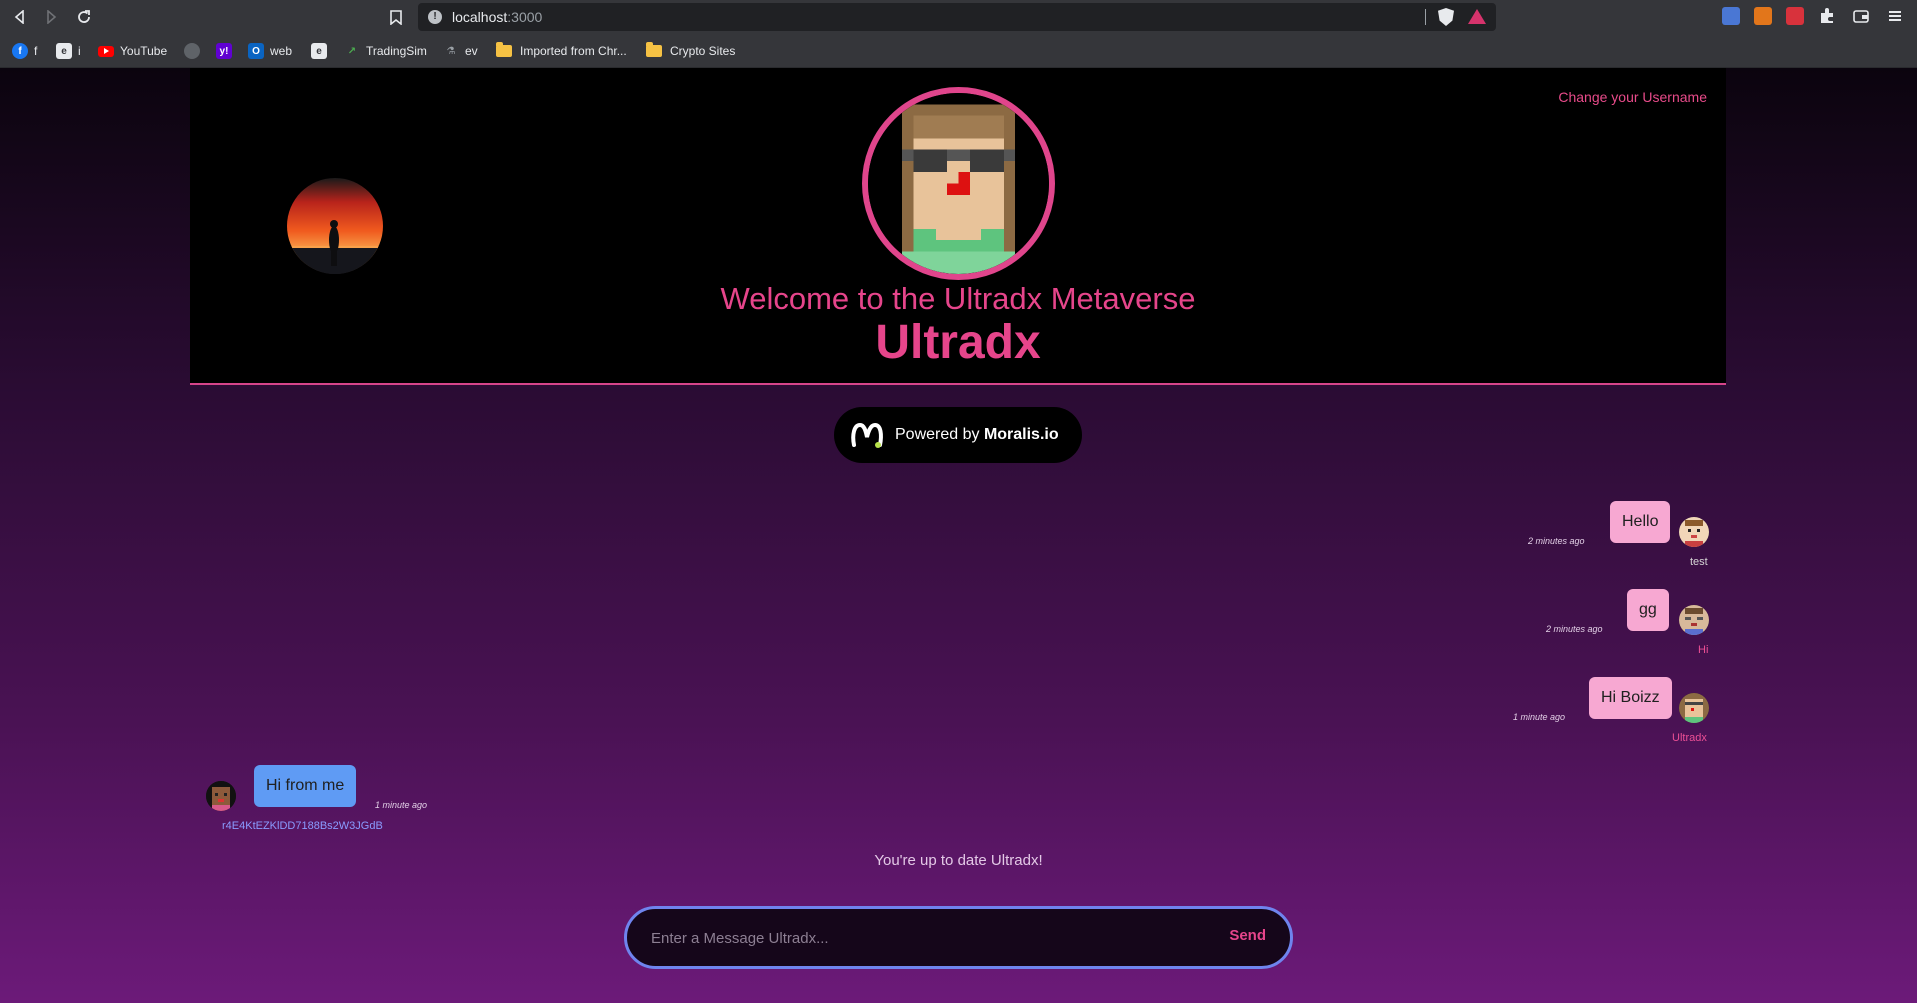  Describe the element at coordinates (256, 51) in the screenshot. I see `outlook-icon: O` at that location.